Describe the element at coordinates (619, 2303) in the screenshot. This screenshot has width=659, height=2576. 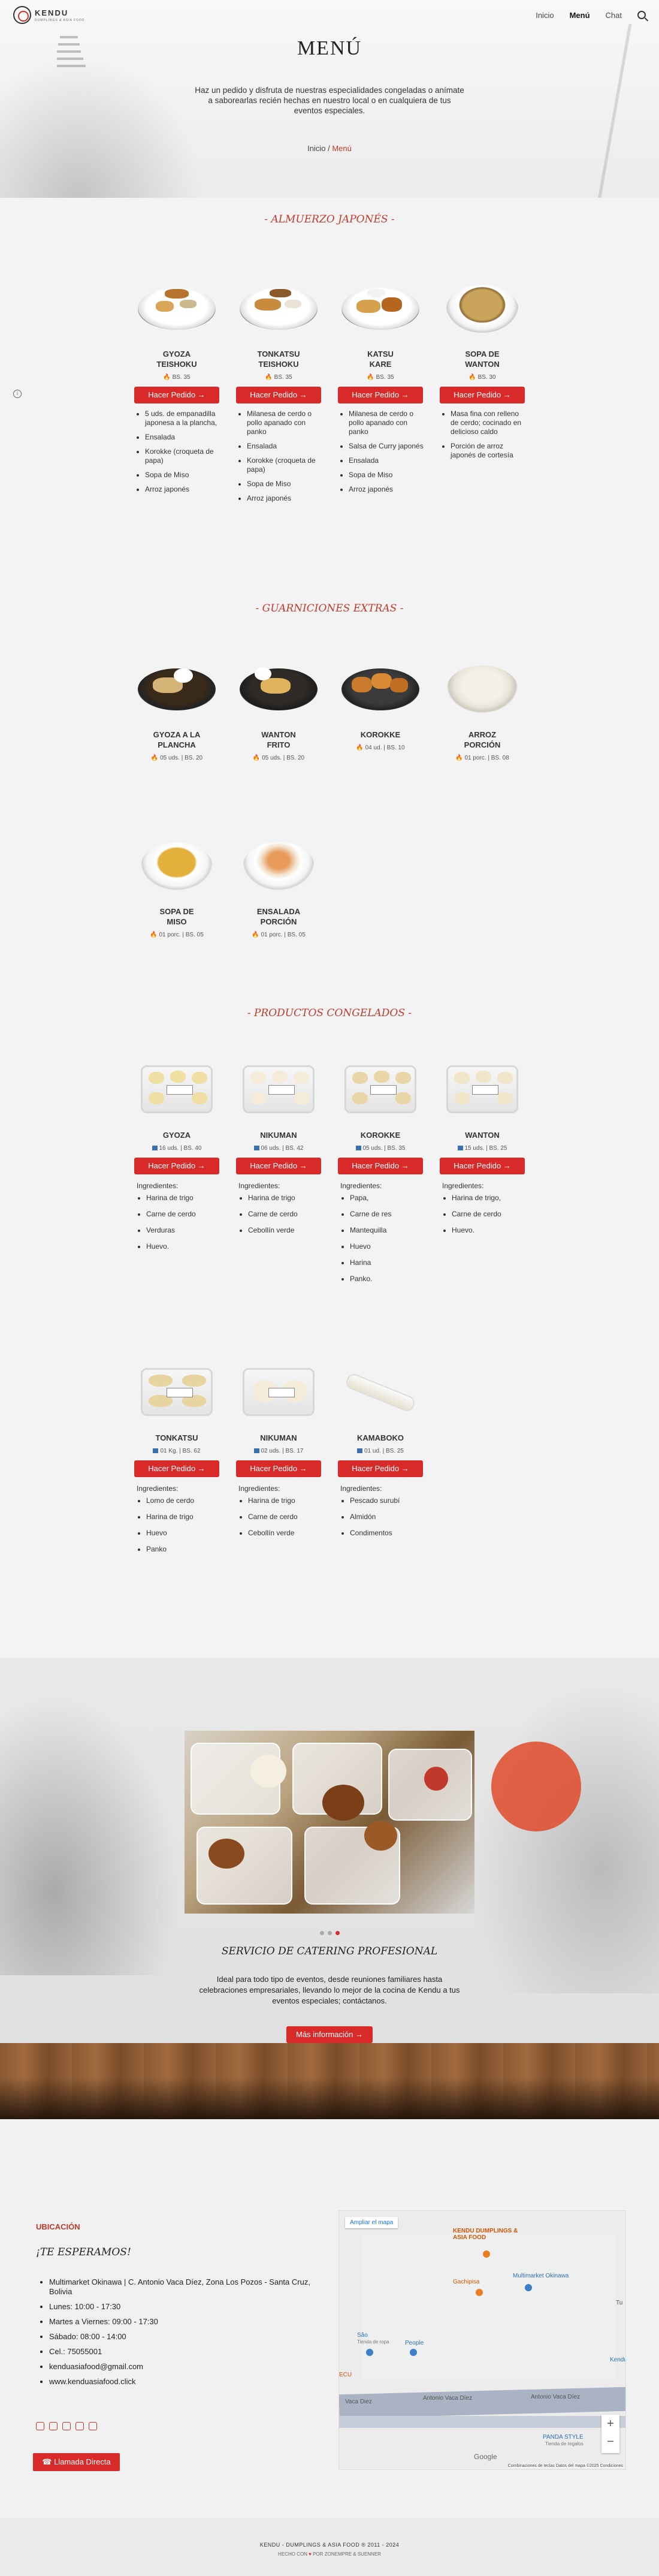
I see `map-place-tu: Tu` at that location.